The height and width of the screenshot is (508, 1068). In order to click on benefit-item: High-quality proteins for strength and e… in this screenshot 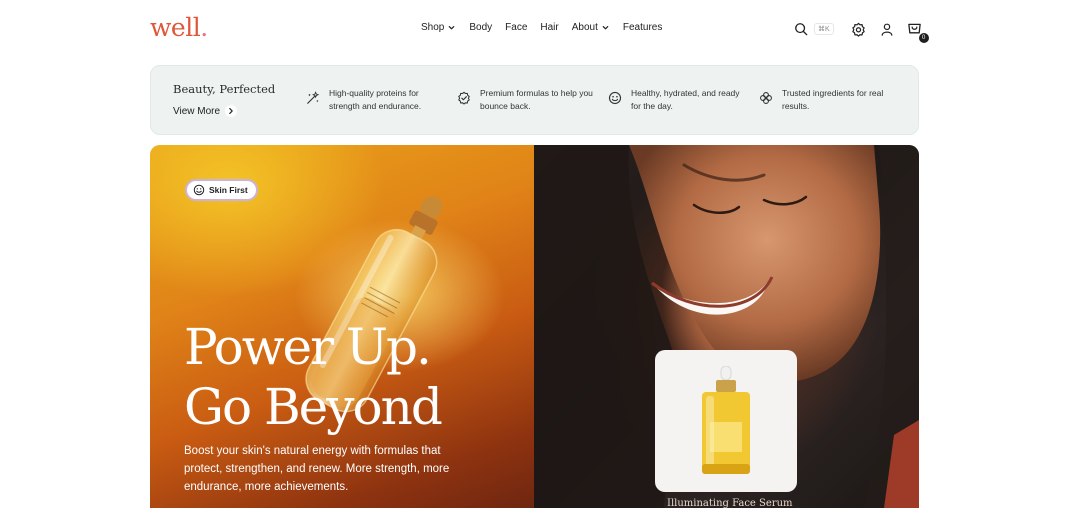, I will do `click(377, 100)`.